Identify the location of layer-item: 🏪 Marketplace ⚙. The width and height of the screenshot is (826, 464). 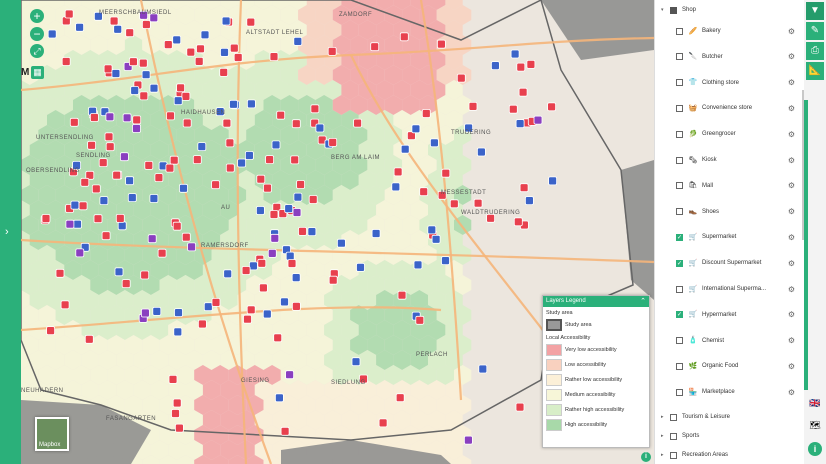
(729, 392).